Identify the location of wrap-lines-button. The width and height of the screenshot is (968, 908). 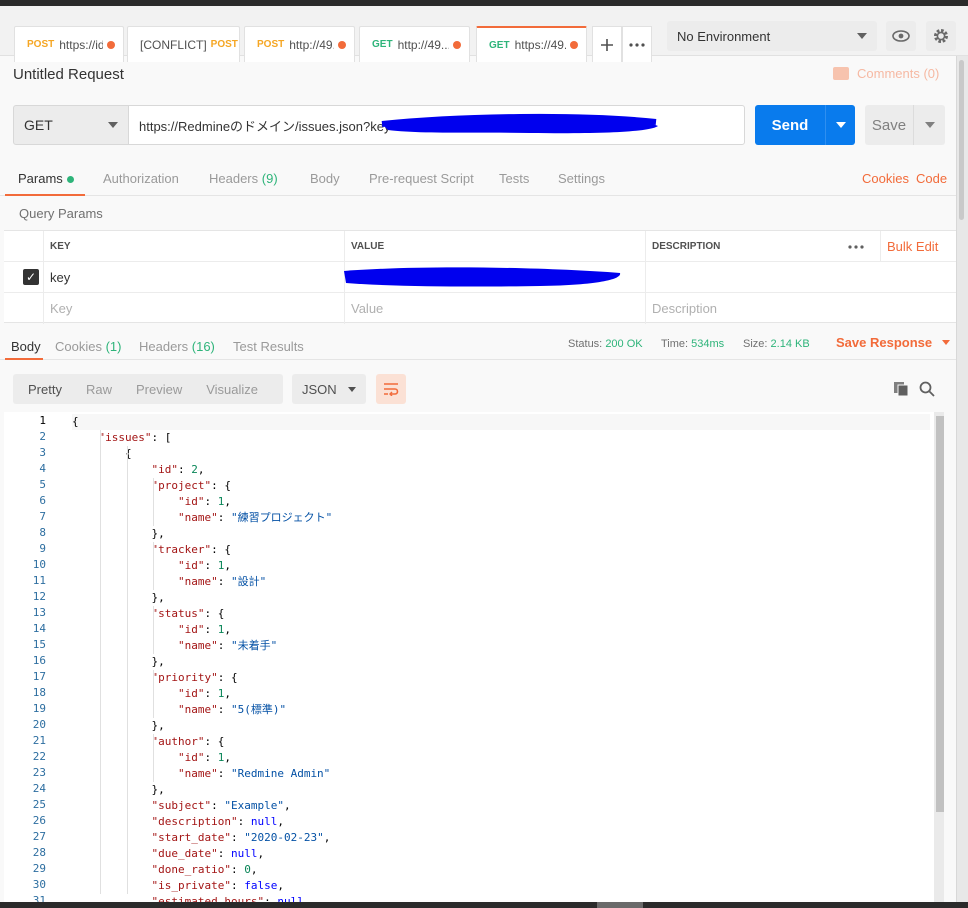
(391, 389).